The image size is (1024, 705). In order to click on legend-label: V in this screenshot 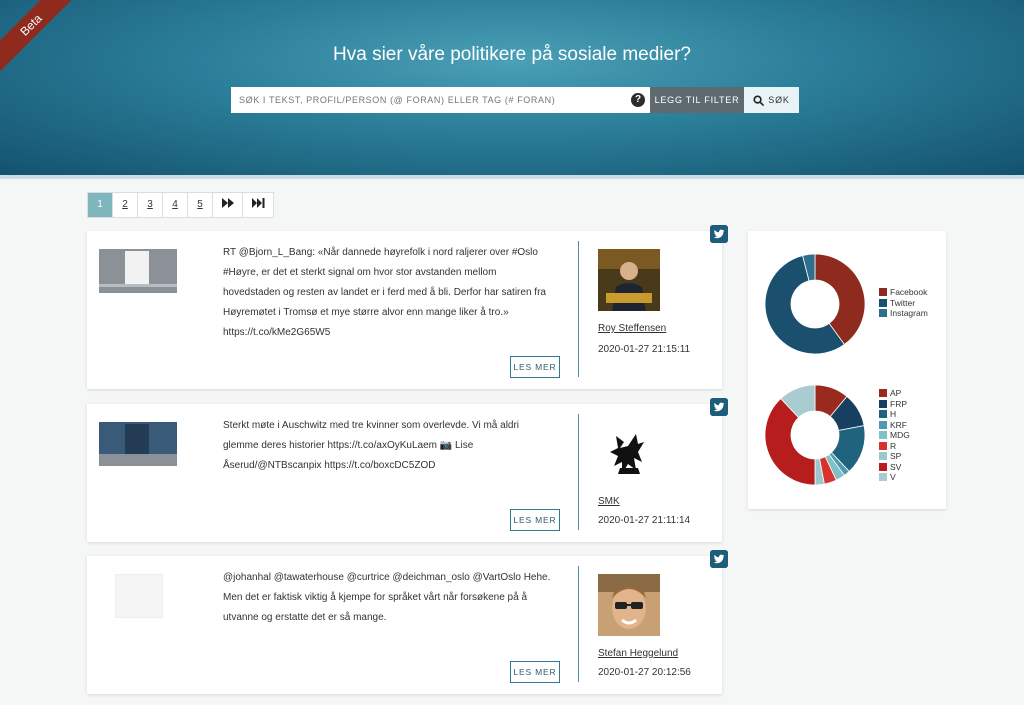, I will do `click(893, 477)`.